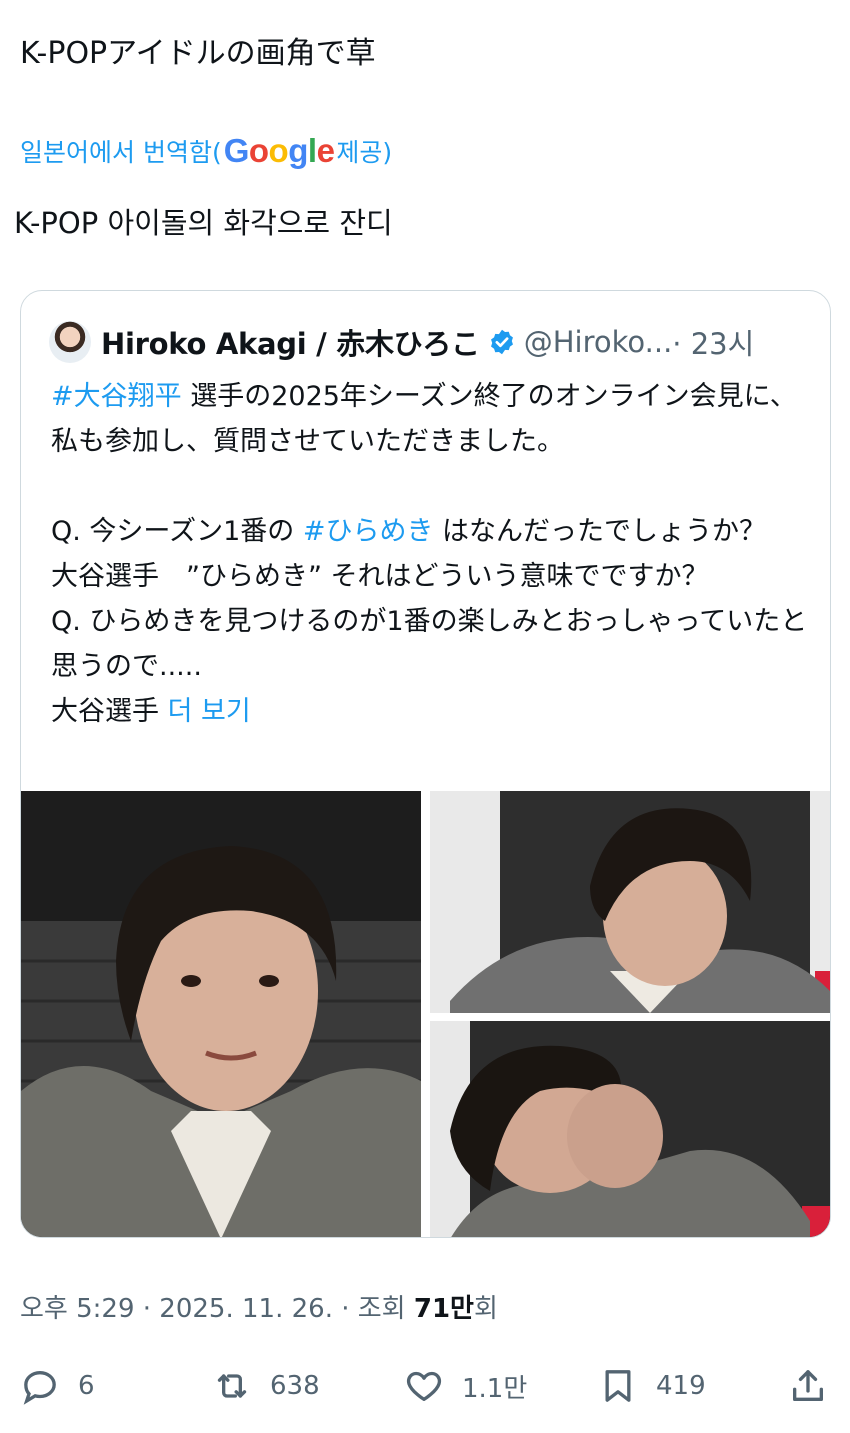  Describe the element at coordinates (630, 1129) in the screenshot. I see `photo-bottom-right` at that location.